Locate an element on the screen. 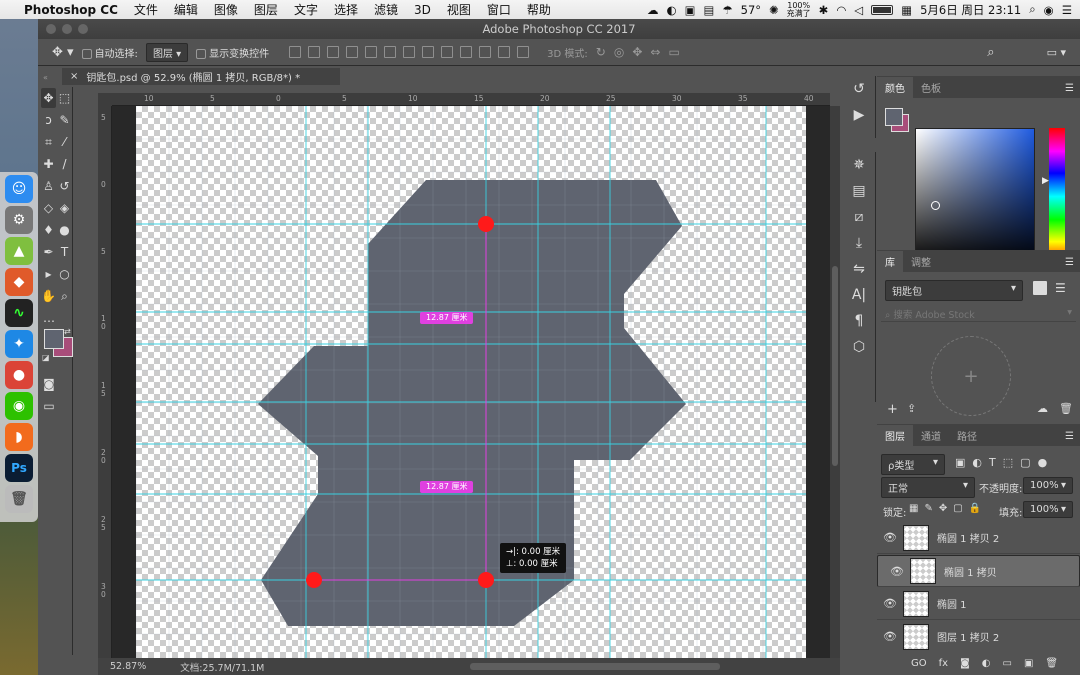  delete-layer-icon: 🗑 is located at coordinates (1051, 663).